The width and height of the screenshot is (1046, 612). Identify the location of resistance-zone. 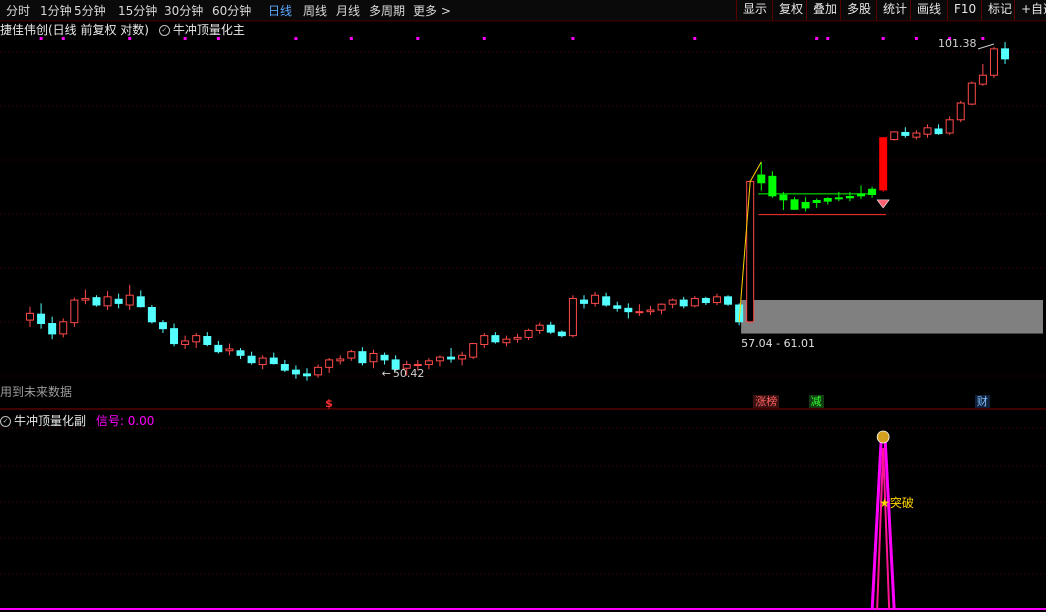
(892, 317).